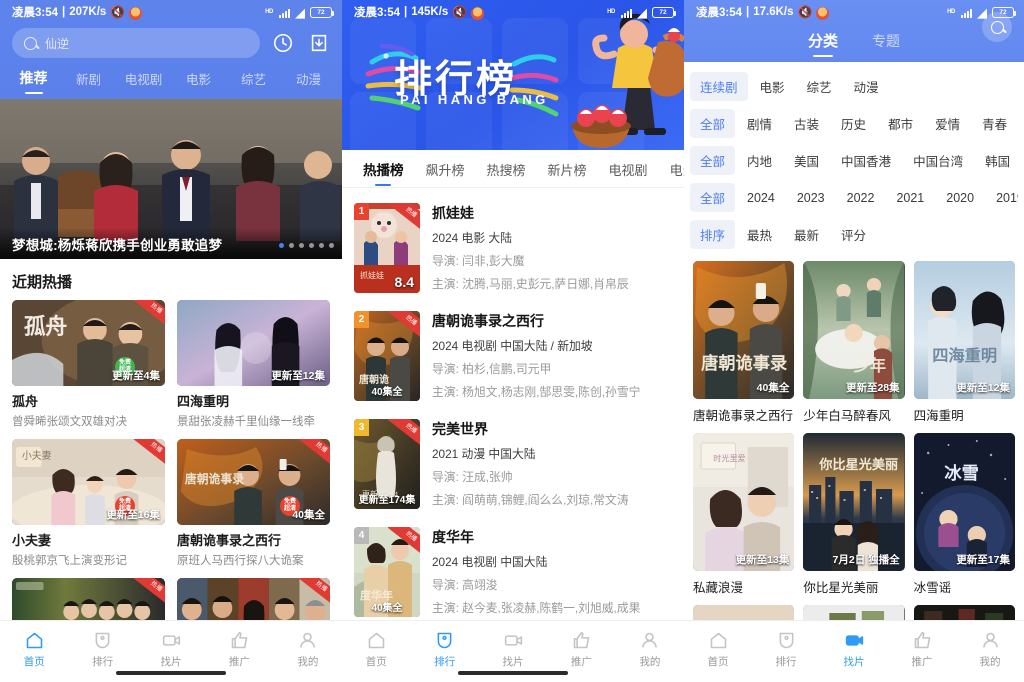  What do you see at coordinates (854, 12) in the screenshot?
I see `status-bar: 凌晨3:54 | 17.6K/s 🔇 HD ◢ 72` at bounding box center [854, 12].